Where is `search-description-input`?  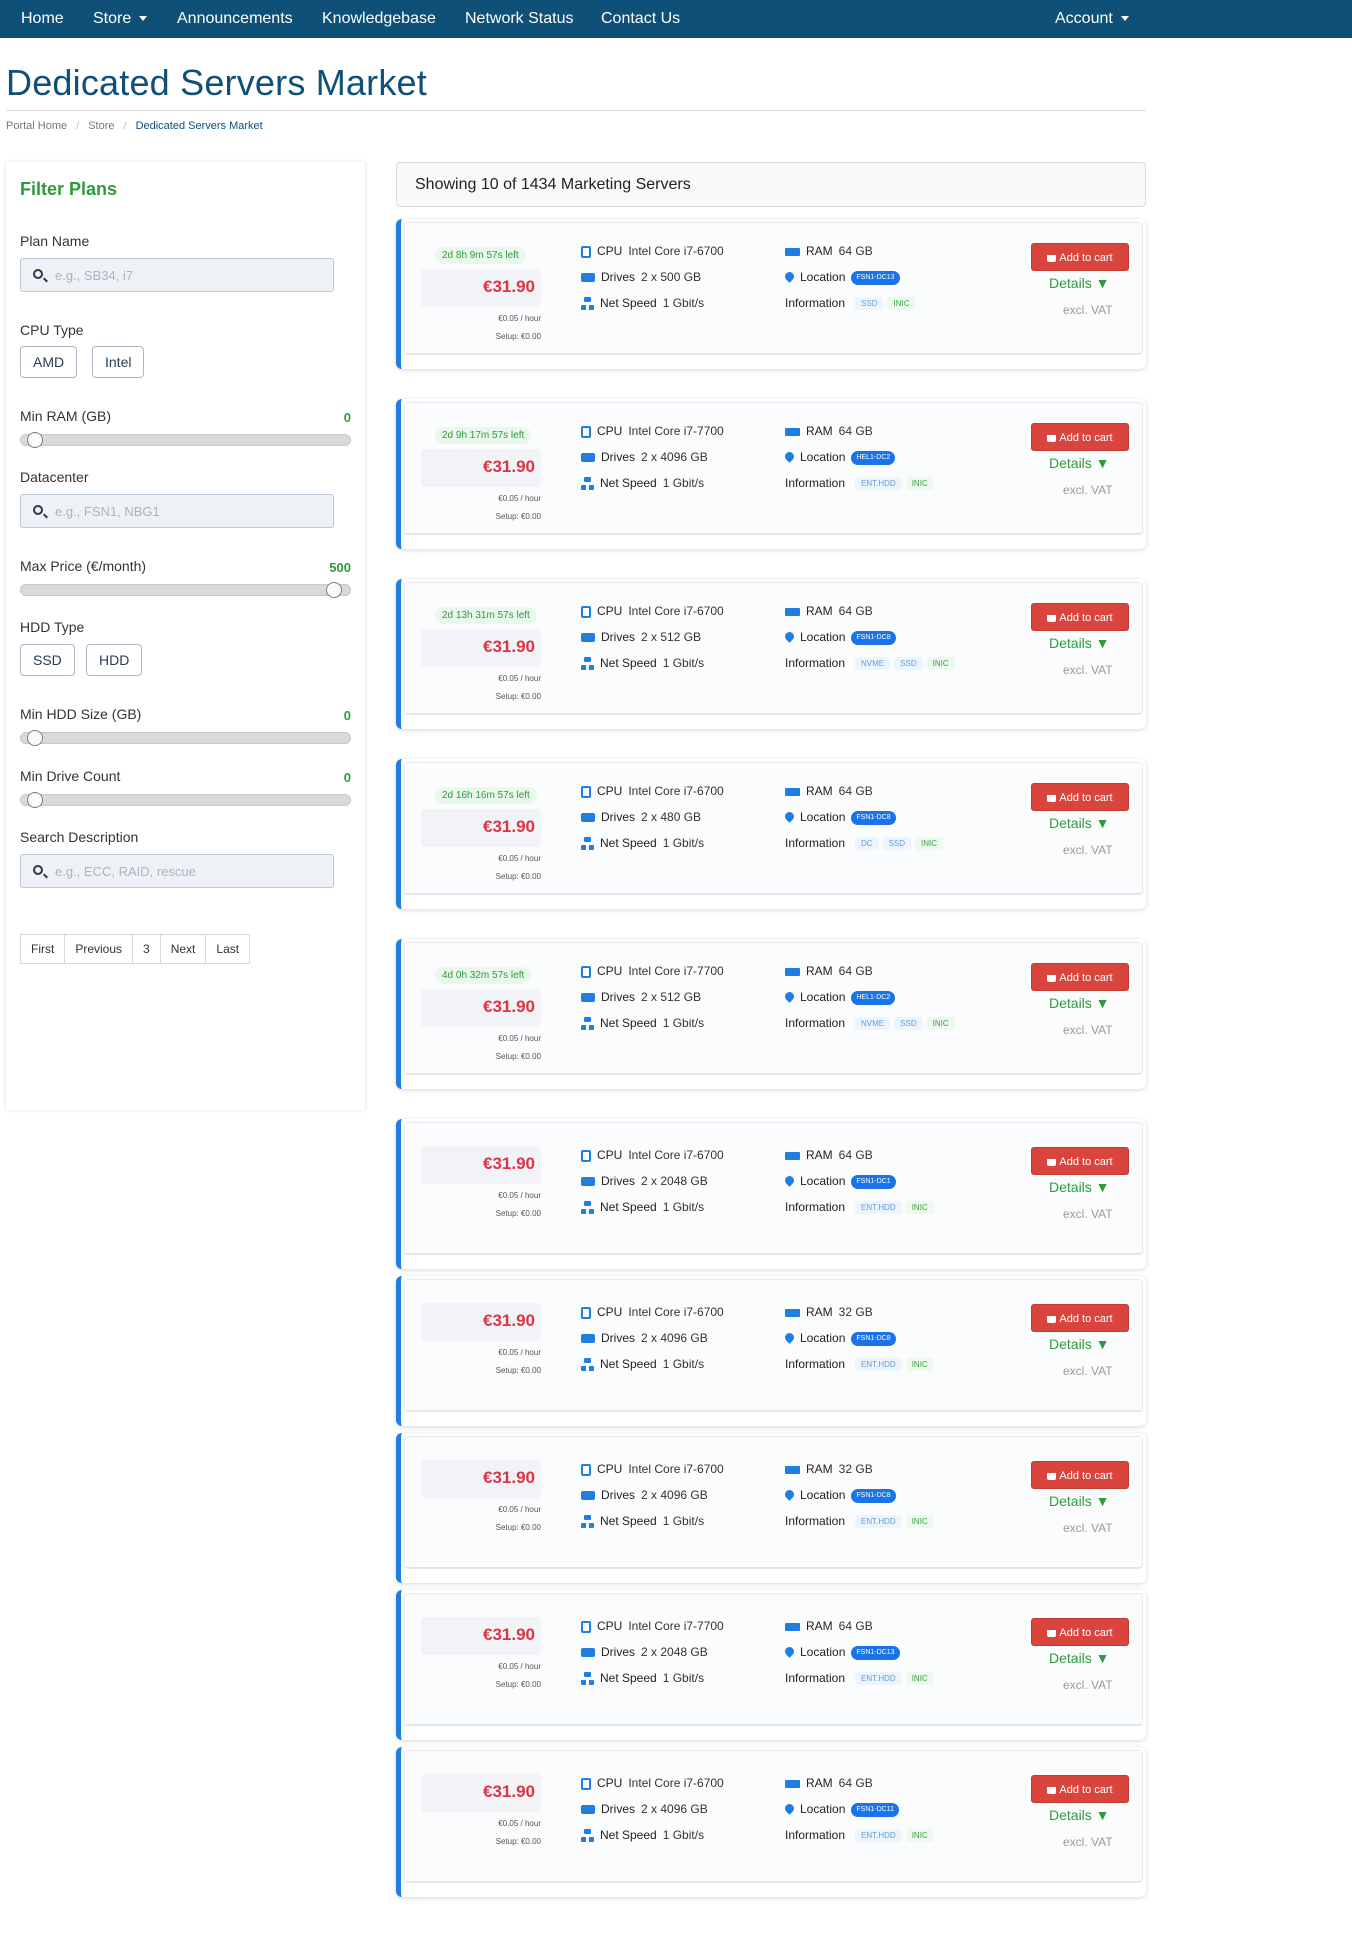 search-description-input is located at coordinates (190, 871).